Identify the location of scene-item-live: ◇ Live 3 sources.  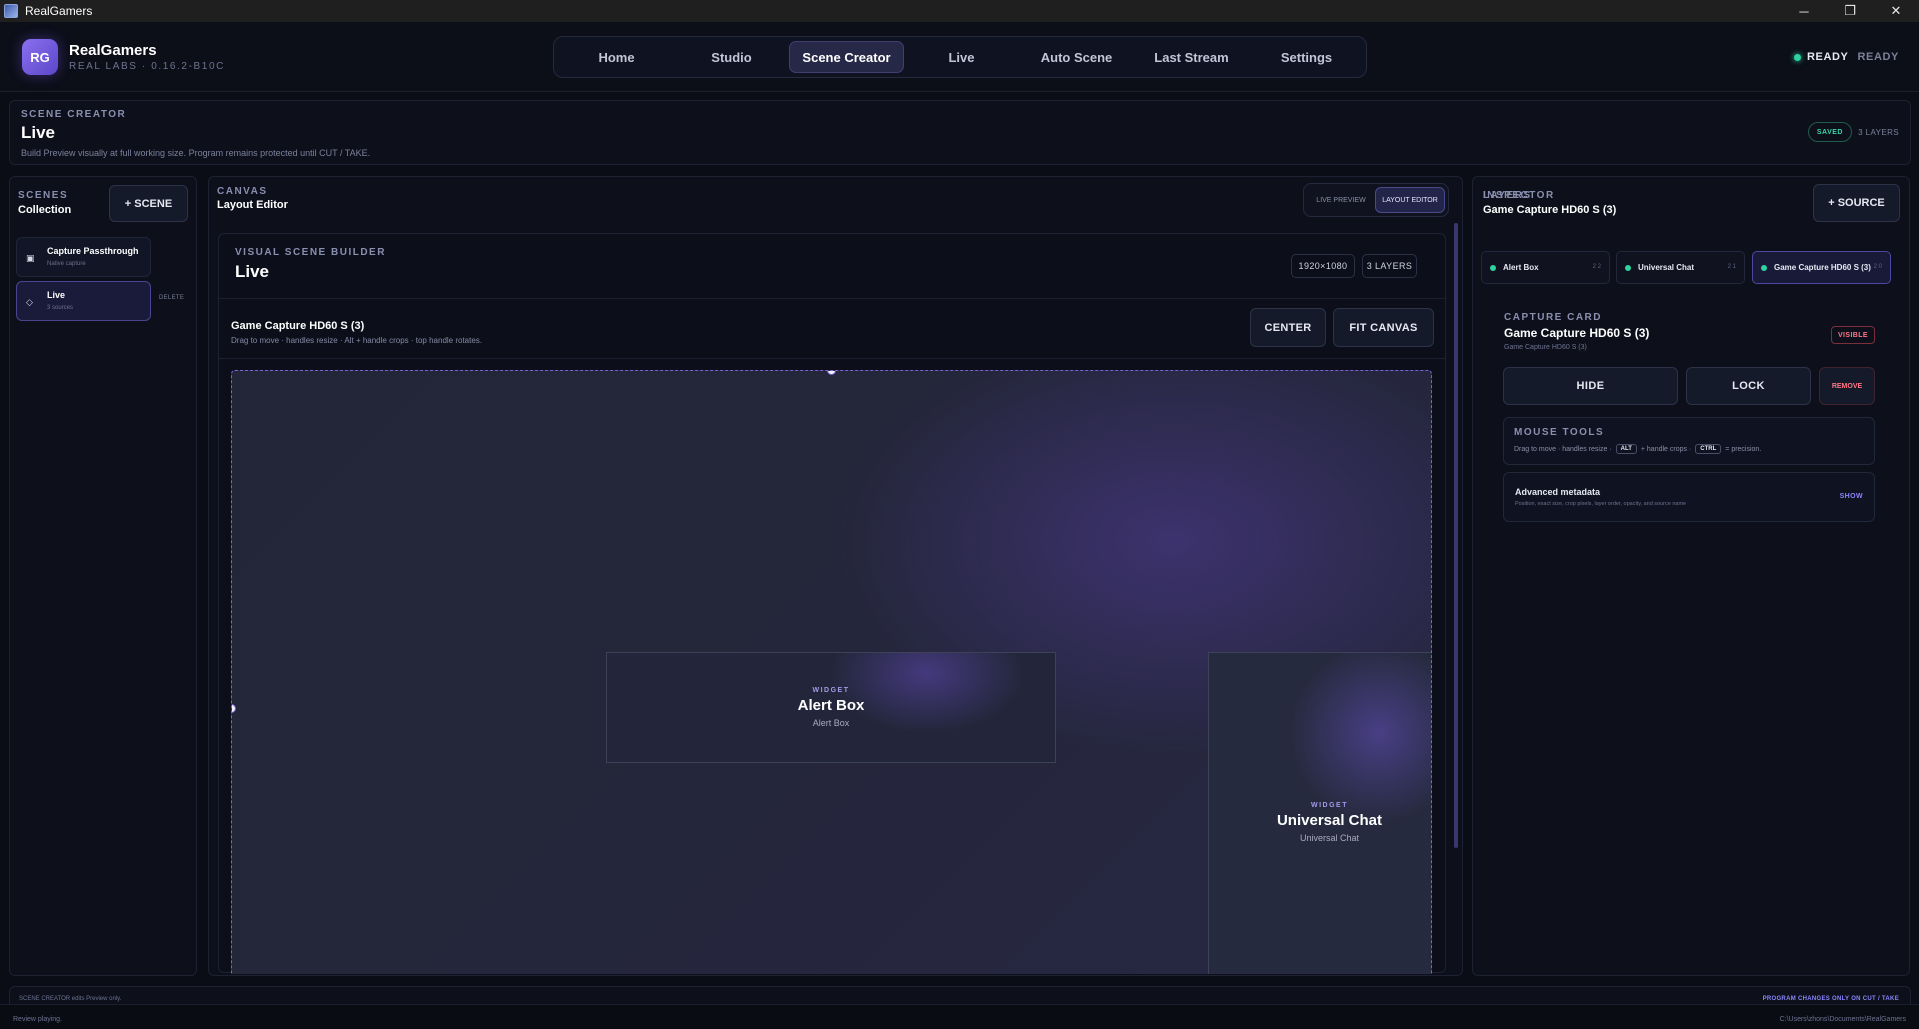
(83, 301).